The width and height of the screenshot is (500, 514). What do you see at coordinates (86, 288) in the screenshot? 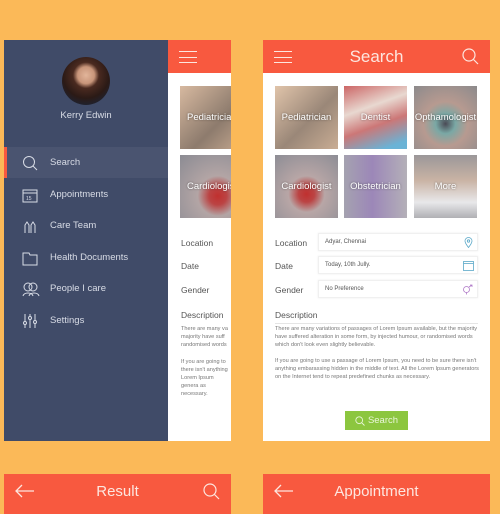
I see `menu-item-people: People I care` at bounding box center [86, 288].